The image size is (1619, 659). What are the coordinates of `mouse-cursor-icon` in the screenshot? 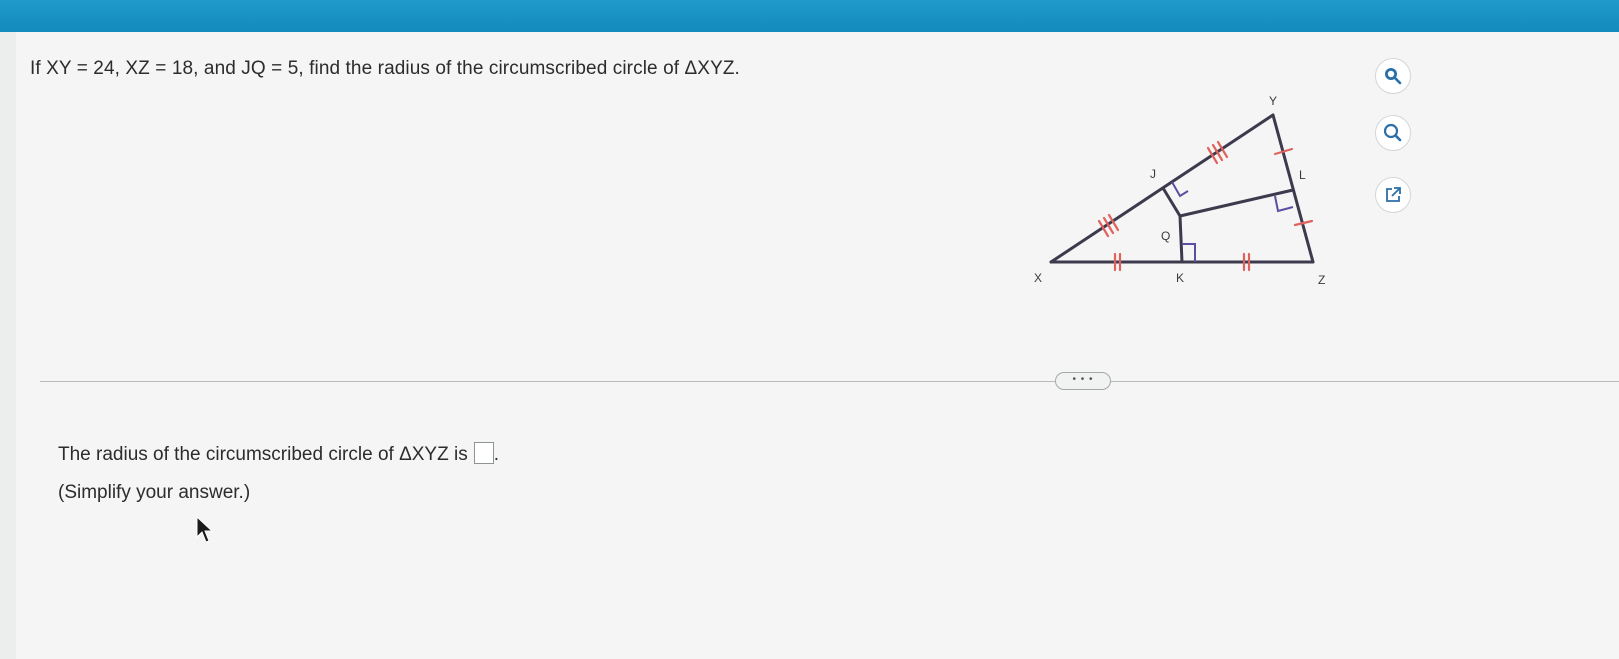 It's located at (205, 529).